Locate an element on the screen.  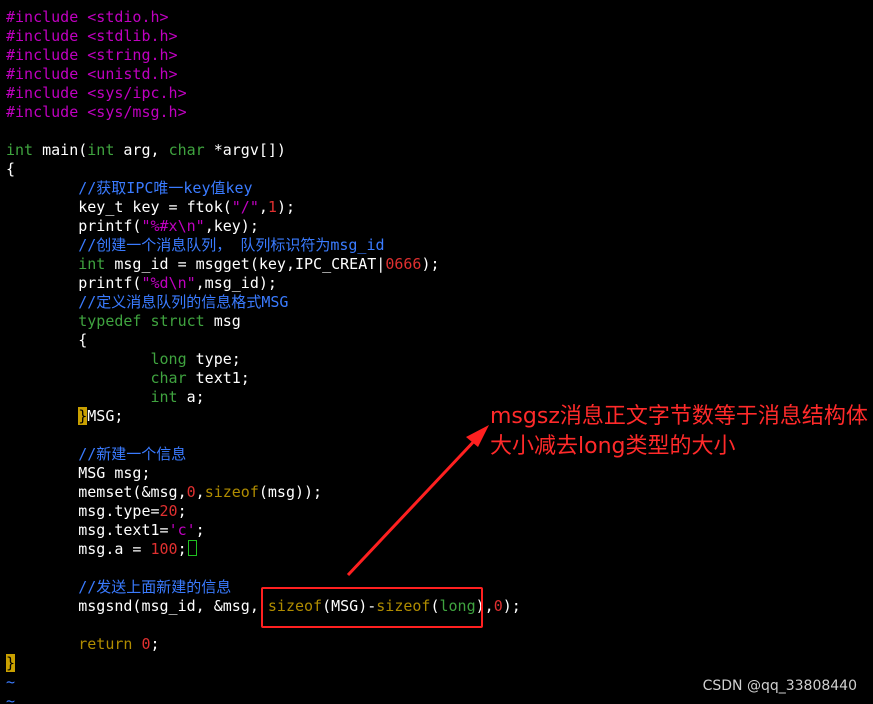
code-line: }MSG; is located at coordinates (263, 416).